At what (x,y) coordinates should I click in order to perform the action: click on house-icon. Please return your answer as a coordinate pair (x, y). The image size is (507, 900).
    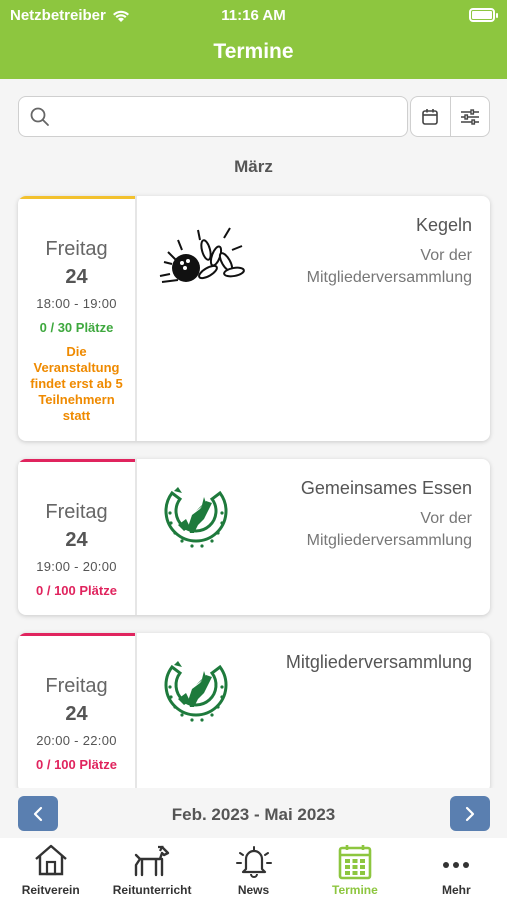
    Looking at the image, I should click on (50, 860).